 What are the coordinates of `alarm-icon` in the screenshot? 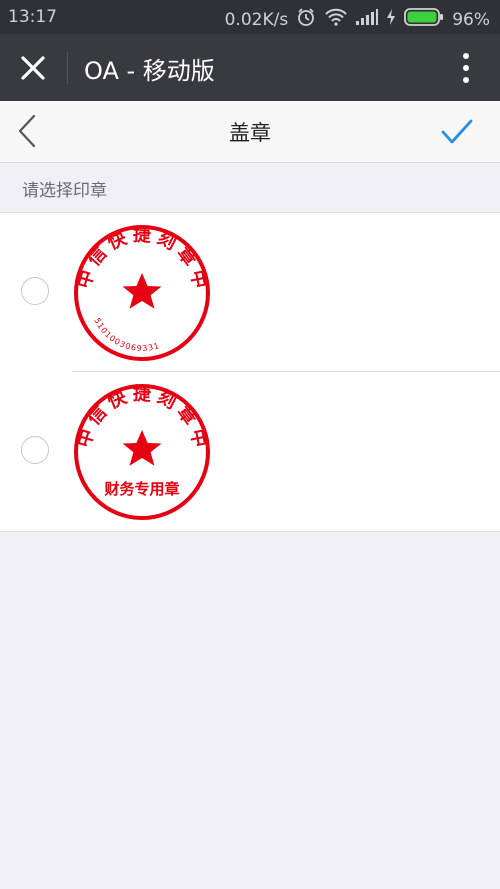 It's located at (306, 19).